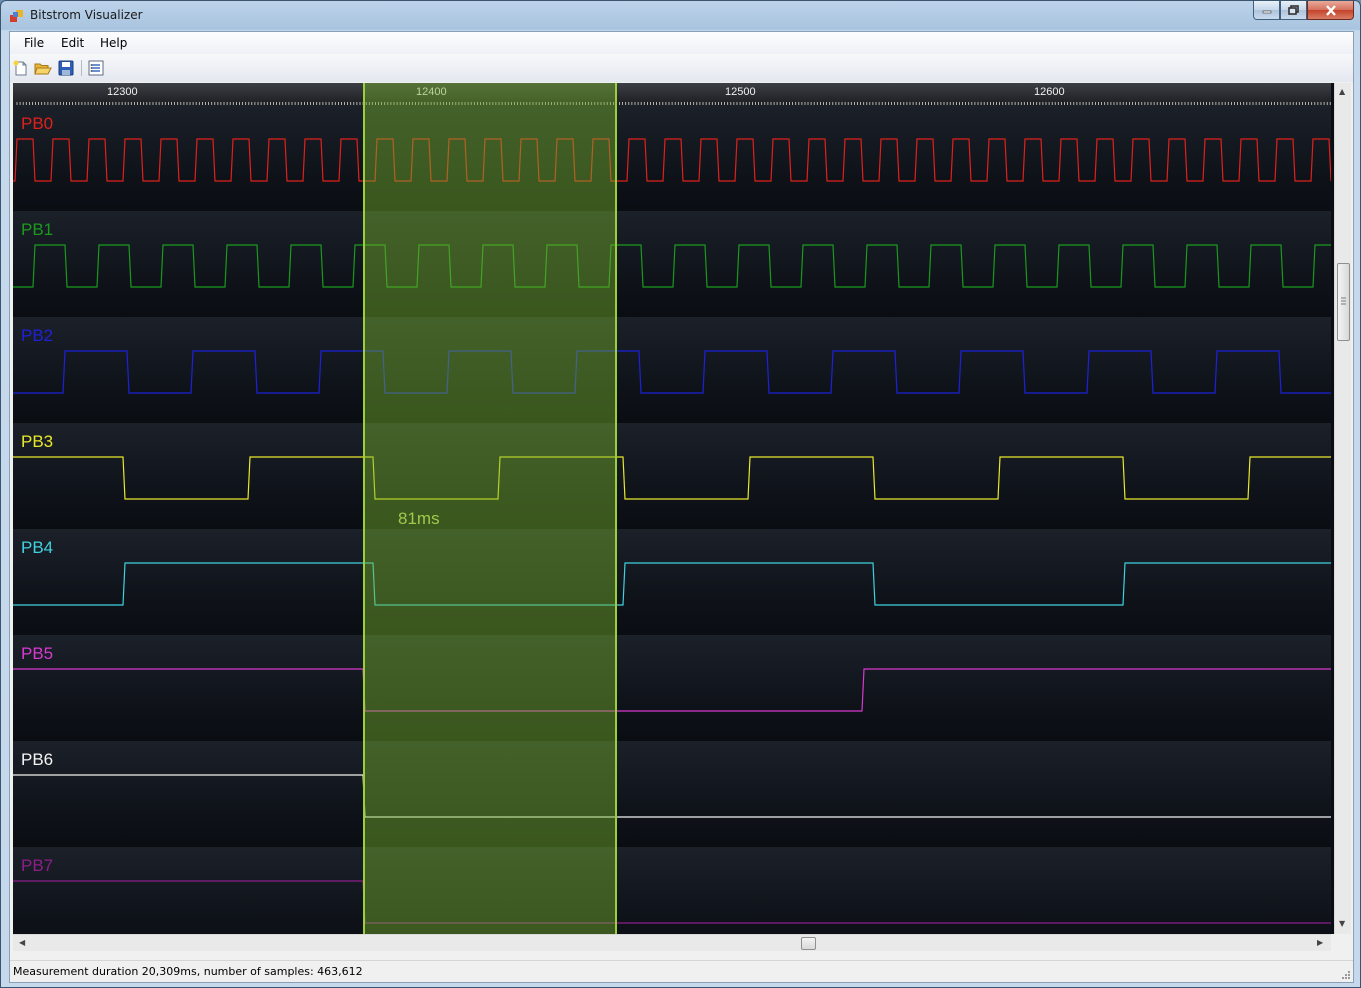 This screenshot has width=1361, height=988. Describe the element at coordinates (672, 478) in the screenshot. I see `trace-pb3` at that location.